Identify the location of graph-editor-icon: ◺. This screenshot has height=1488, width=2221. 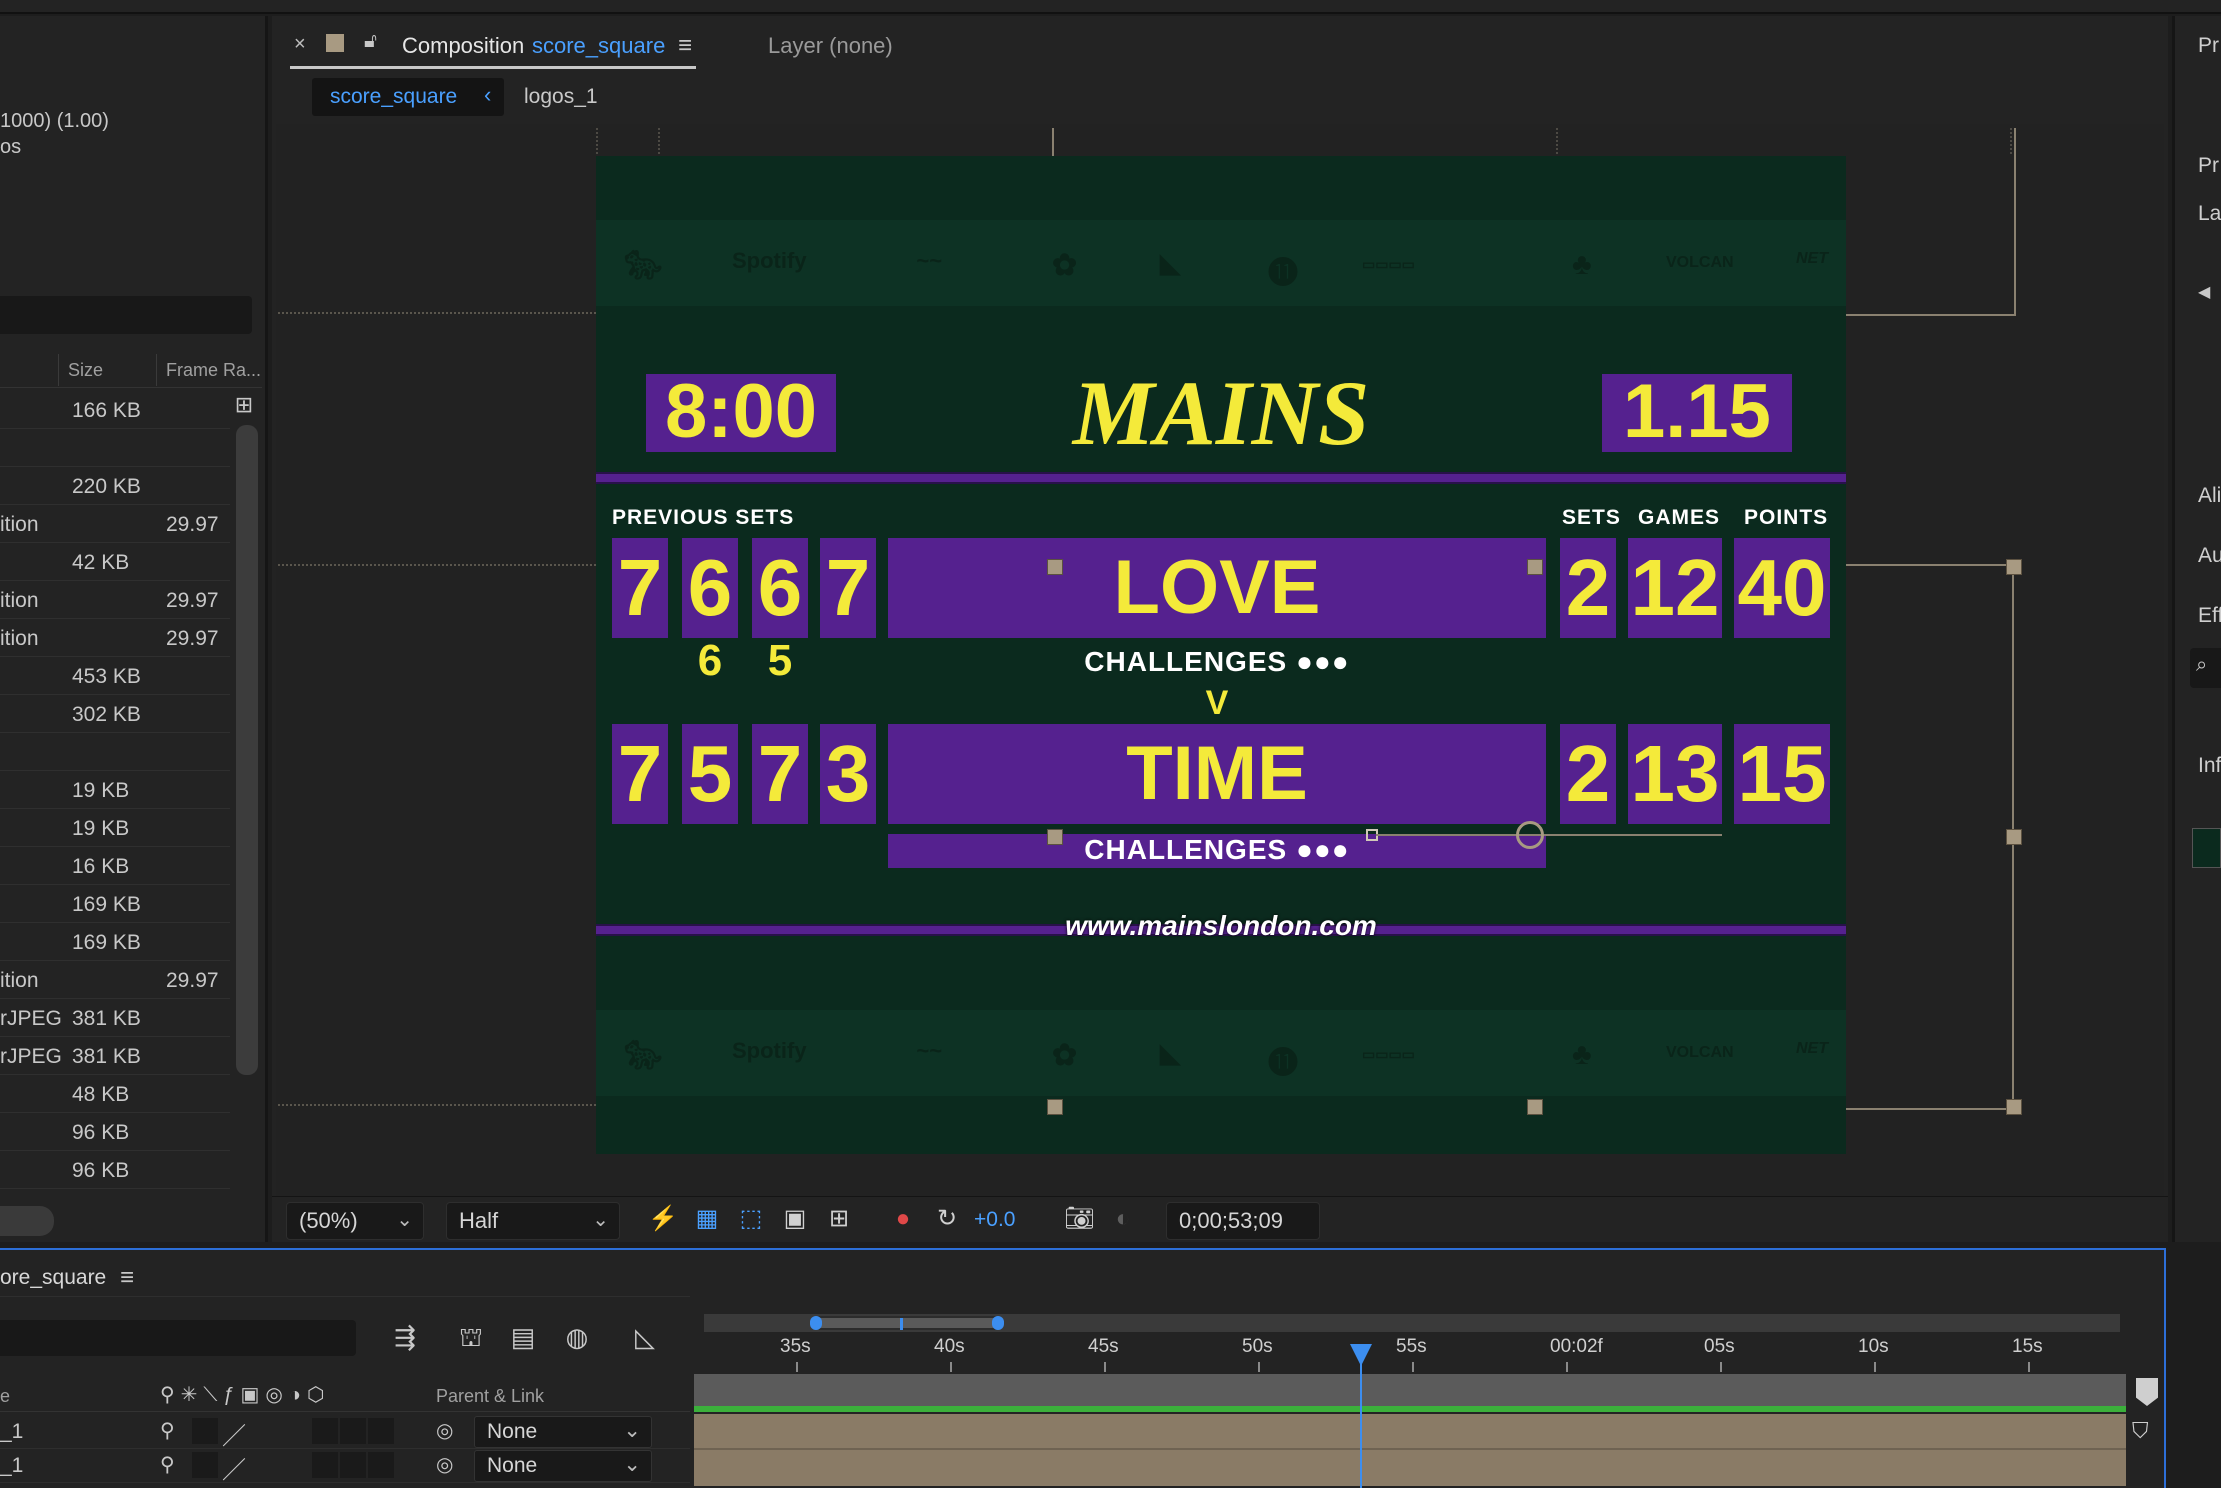
(645, 1337).